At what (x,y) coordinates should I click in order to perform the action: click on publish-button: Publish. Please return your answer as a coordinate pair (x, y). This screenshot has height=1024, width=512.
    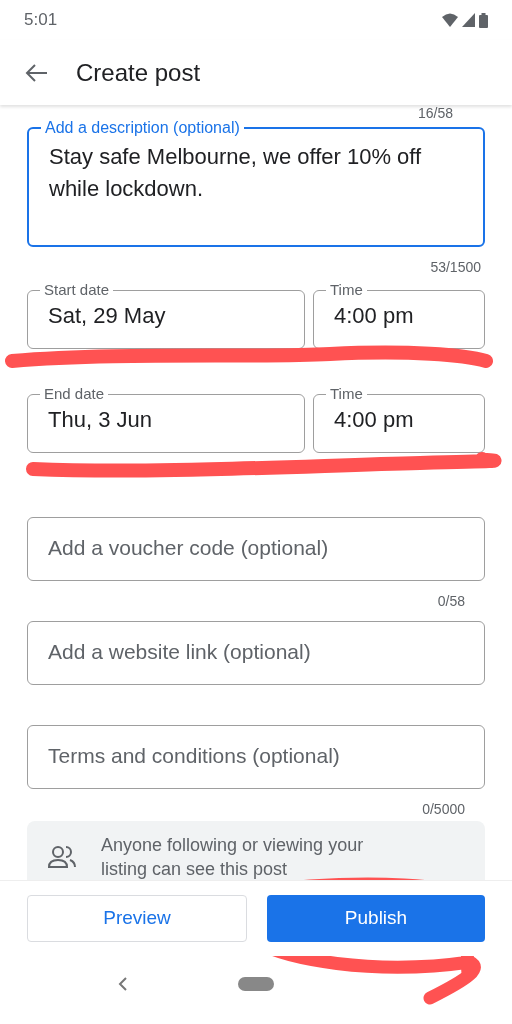
    Looking at the image, I should click on (376, 918).